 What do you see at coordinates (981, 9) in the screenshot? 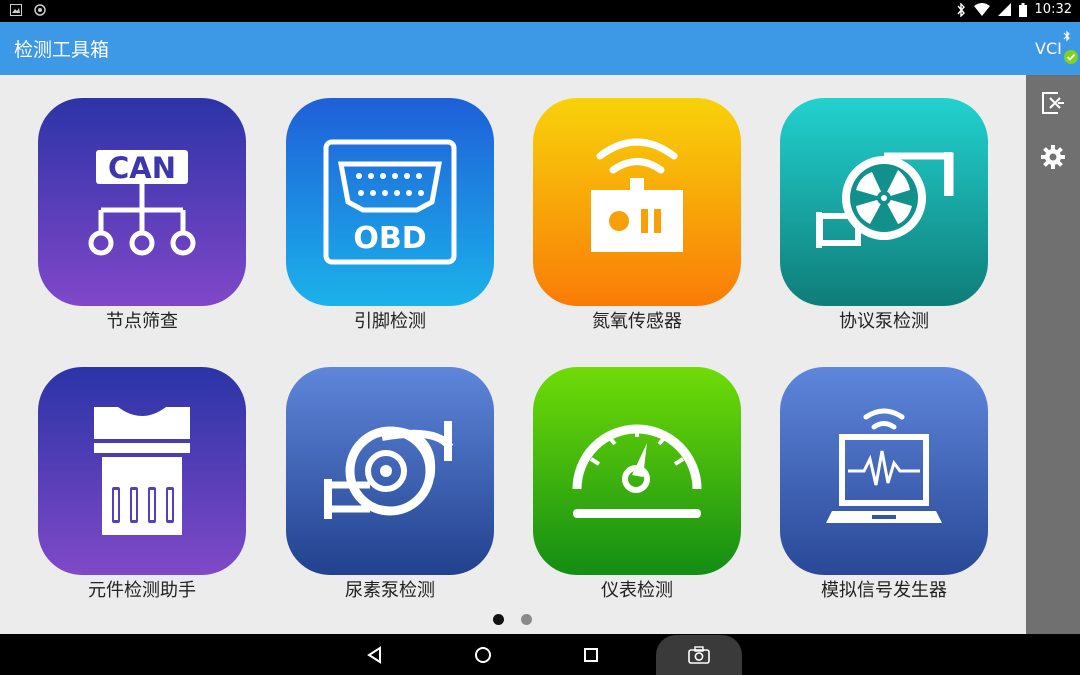
I see `wifi-icon` at bounding box center [981, 9].